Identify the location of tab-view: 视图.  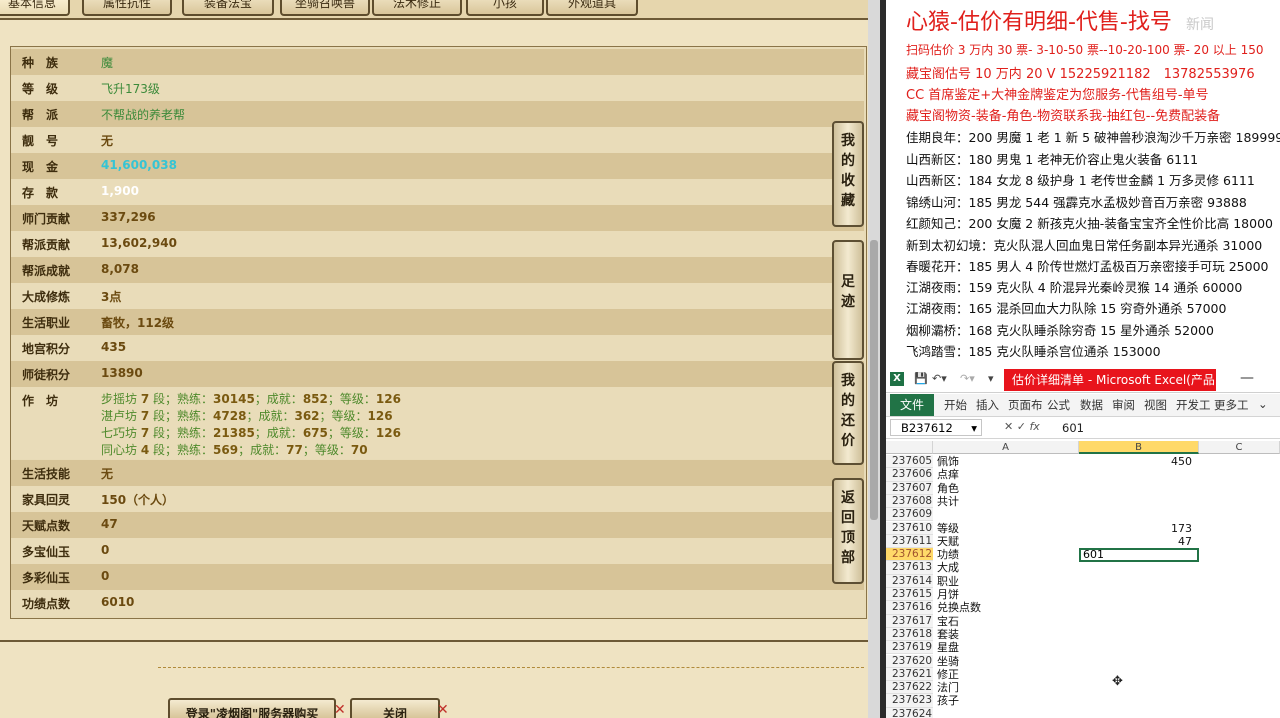
(1155, 405).